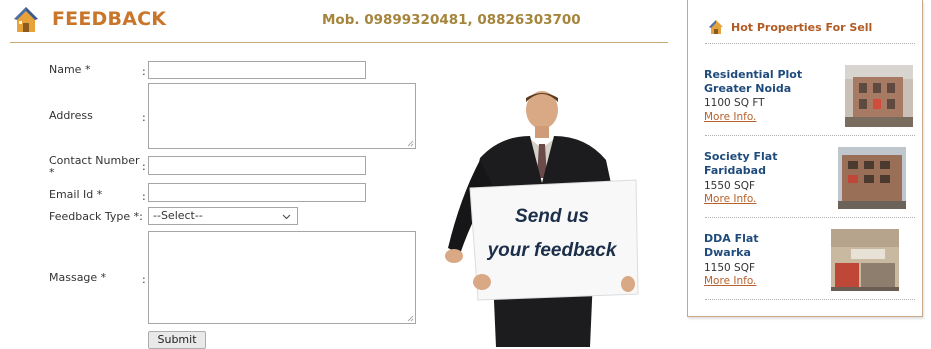 Image resolution: width=931 pixels, height=349 pixels. I want to click on name-colon: :, so click(144, 71).